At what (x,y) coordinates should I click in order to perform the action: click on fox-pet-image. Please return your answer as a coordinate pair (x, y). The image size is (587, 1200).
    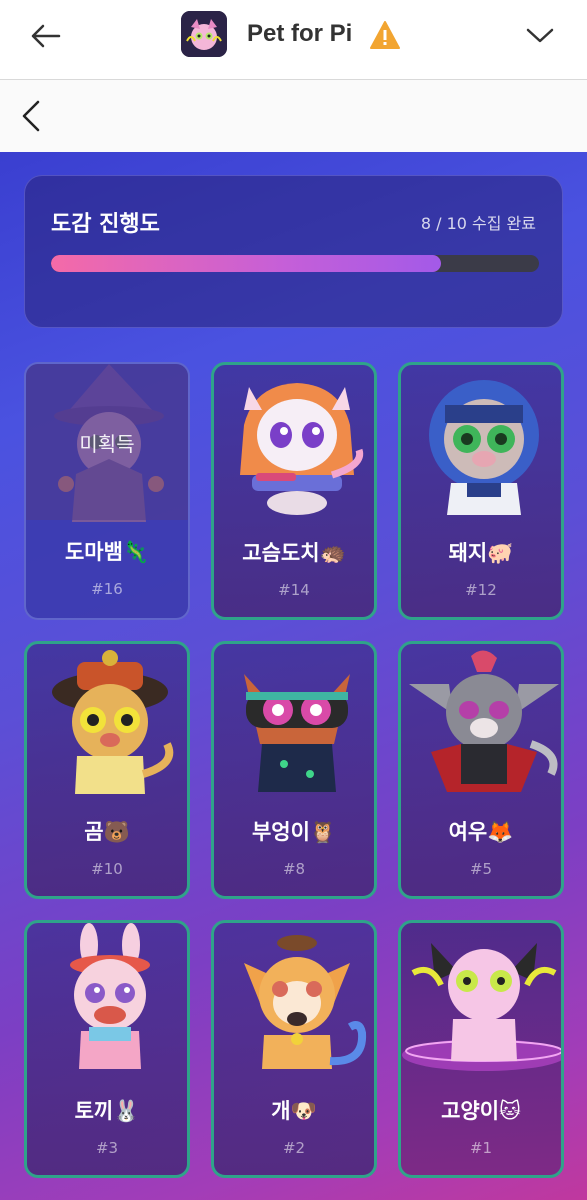
    Looking at the image, I should click on (481, 723).